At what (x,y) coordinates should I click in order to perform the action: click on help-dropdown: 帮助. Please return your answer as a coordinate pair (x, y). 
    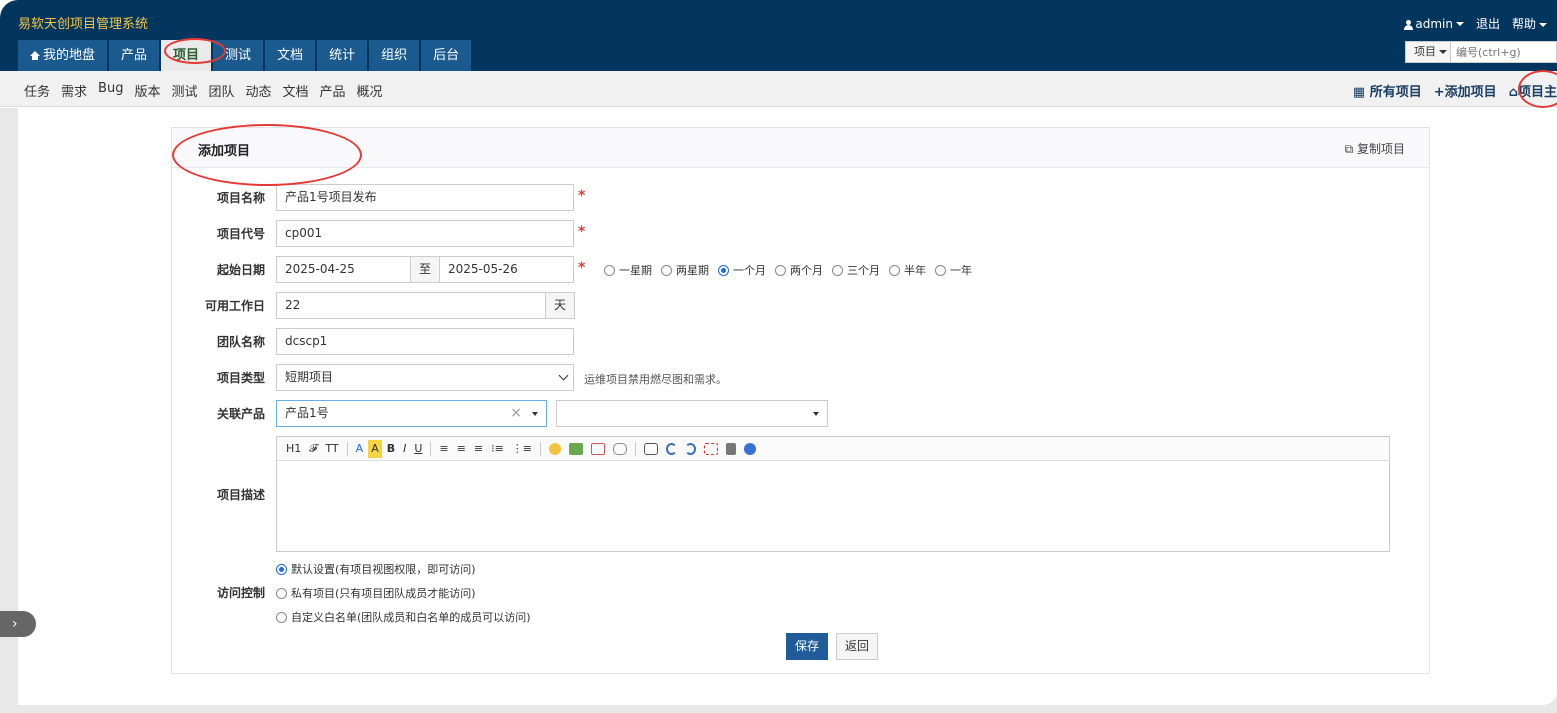
    Looking at the image, I should click on (1529, 23).